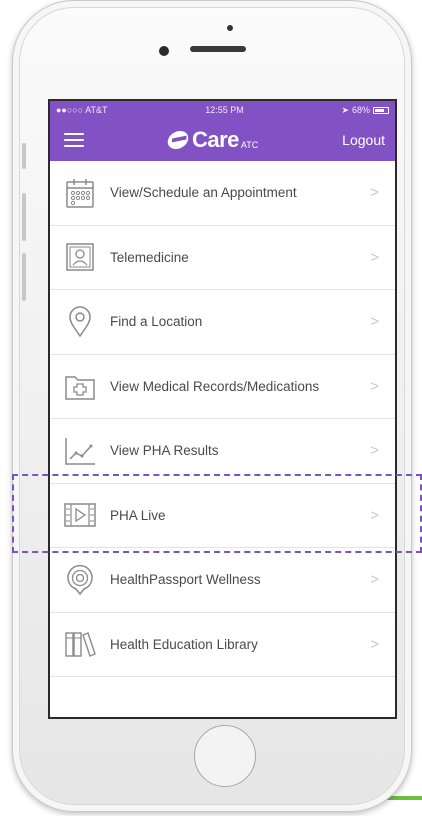 This screenshot has width=422, height=816. What do you see at coordinates (381, 110) in the screenshot?
I see `battery-icon` at bounding box center [381, 110].